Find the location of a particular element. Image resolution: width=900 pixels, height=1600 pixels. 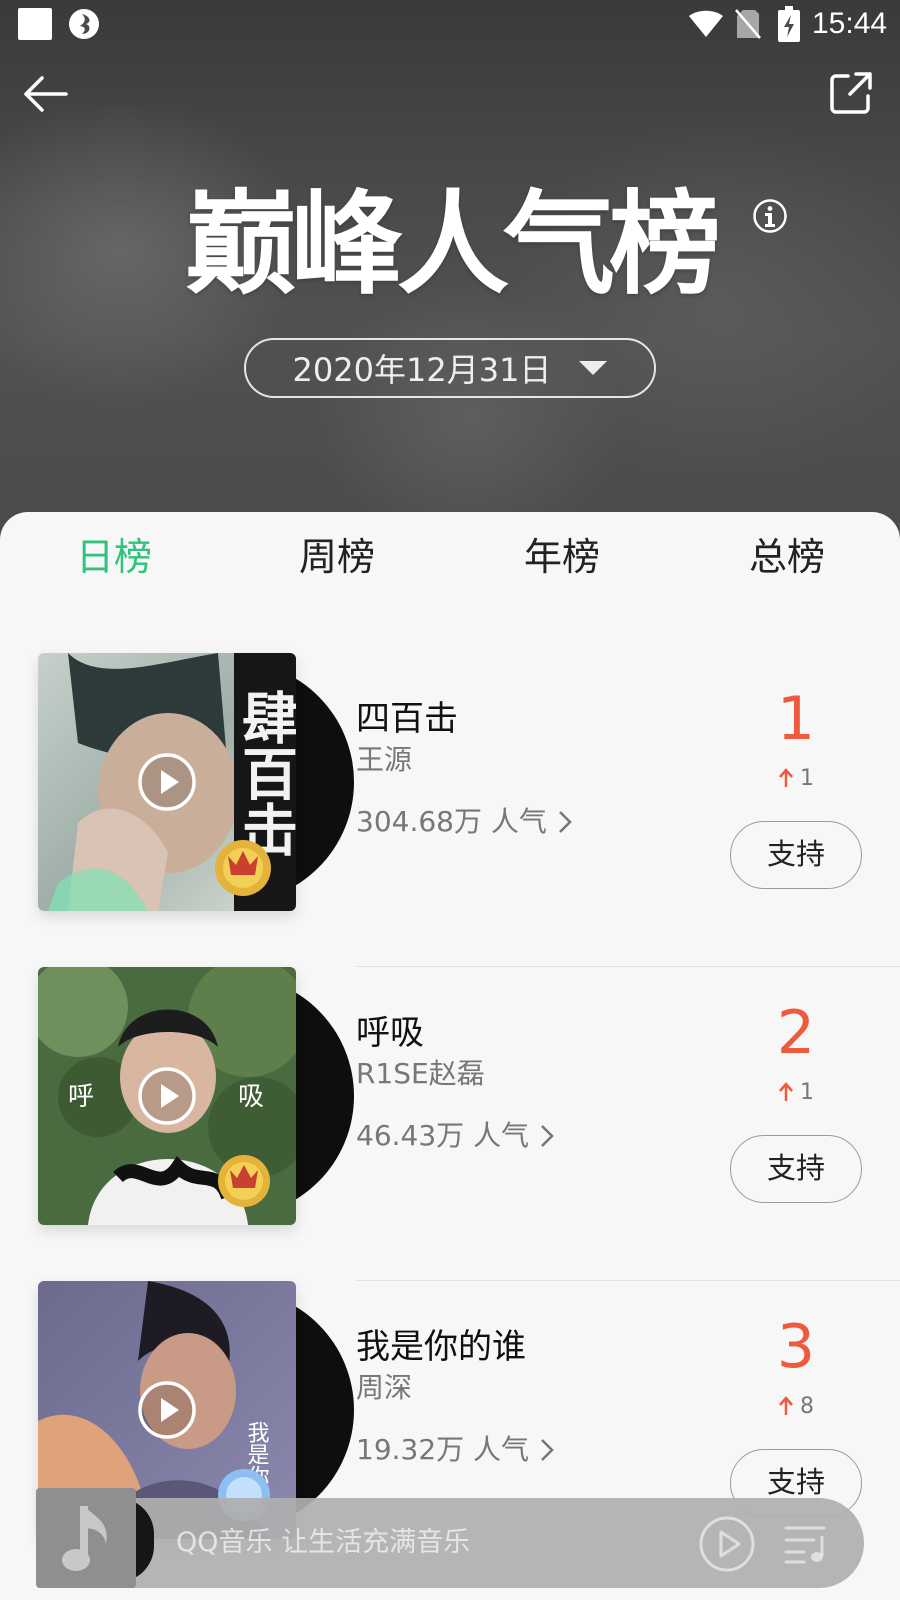

share-external-icon is located at coordinates (851, 93).